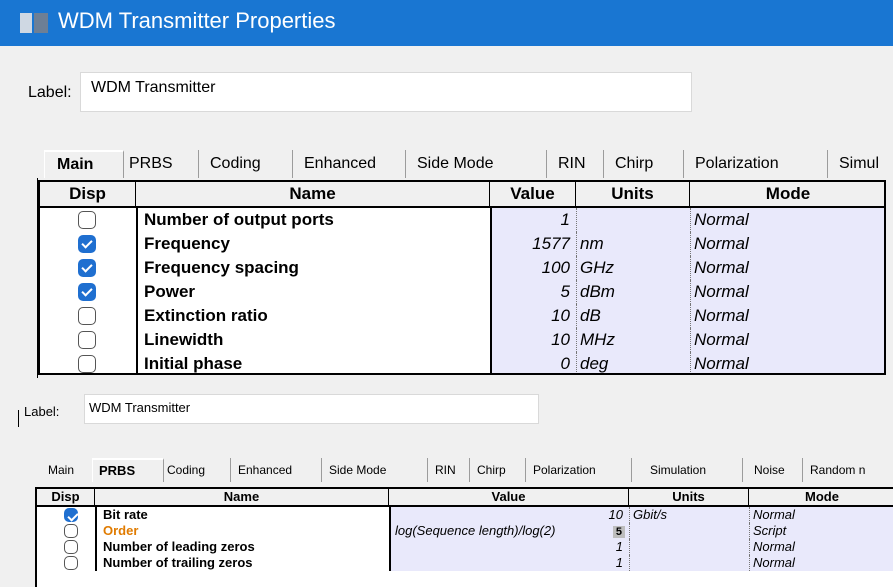 This screenshot has width=893, height=587. Describe the element at coordinates (462, 292) in the screenshot. I see `table-row: Power 5 dBm Normal` at that location.